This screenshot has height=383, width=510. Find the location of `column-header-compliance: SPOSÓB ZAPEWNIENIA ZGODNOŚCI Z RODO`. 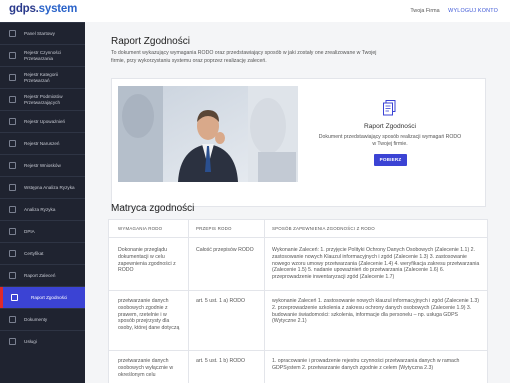

column-header-compliance: SPOSÓB ZAPEWNIENIA ZGODNOŚCI Z RODO is located at coordinates (323, 228).